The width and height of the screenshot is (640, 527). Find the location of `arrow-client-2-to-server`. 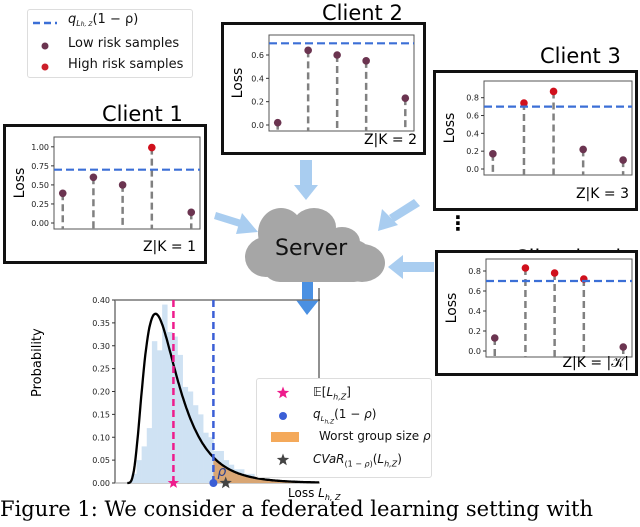

arrow-client-2-to-server is located at coordinates (306, 180).